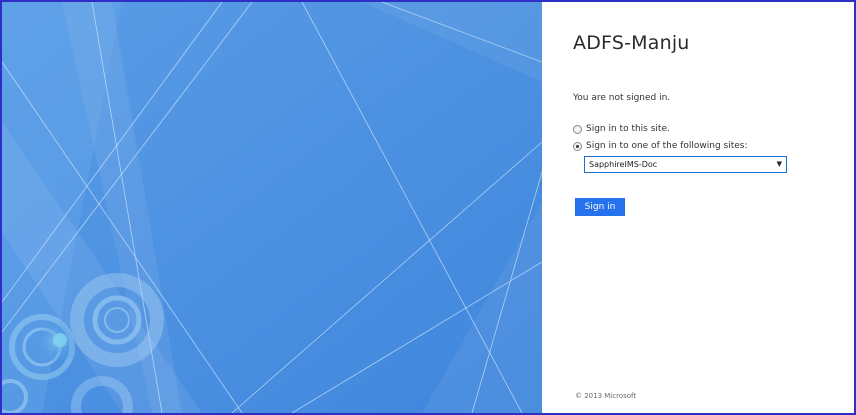  I want to click on option-label: Sign in to one of the following sites:, so click(667, 146).